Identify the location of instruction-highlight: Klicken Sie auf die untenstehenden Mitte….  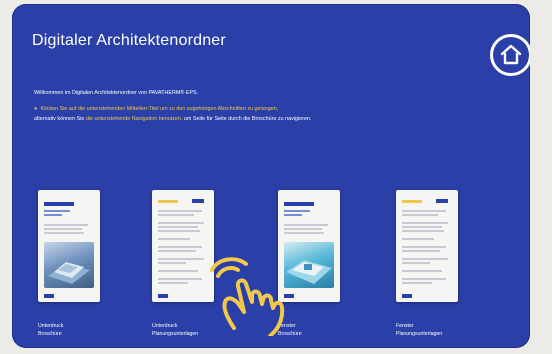
(159, 109).